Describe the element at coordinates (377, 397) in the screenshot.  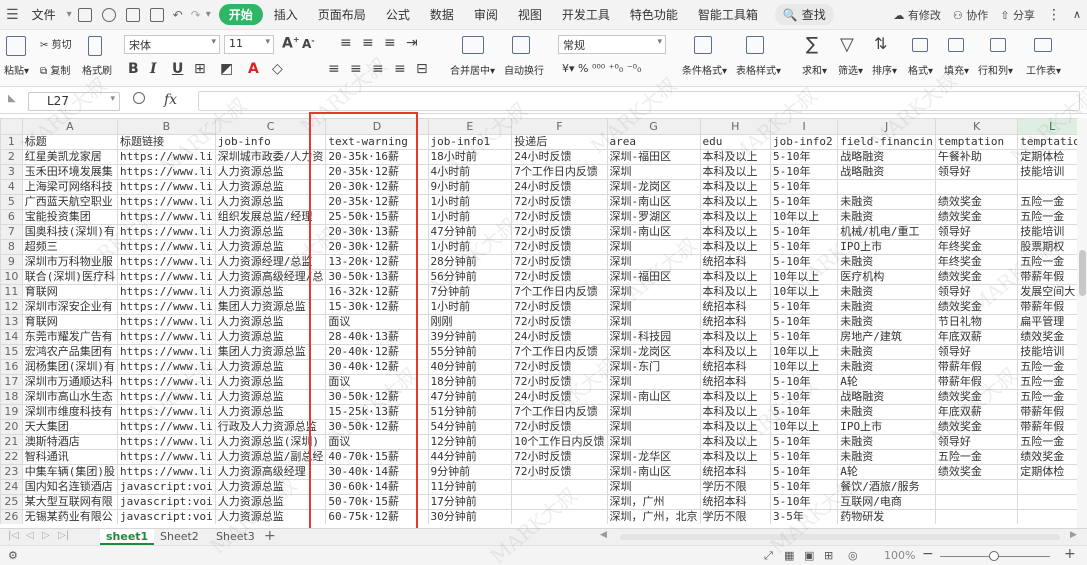
I see `cell: 30-50k·12薪` at that location.